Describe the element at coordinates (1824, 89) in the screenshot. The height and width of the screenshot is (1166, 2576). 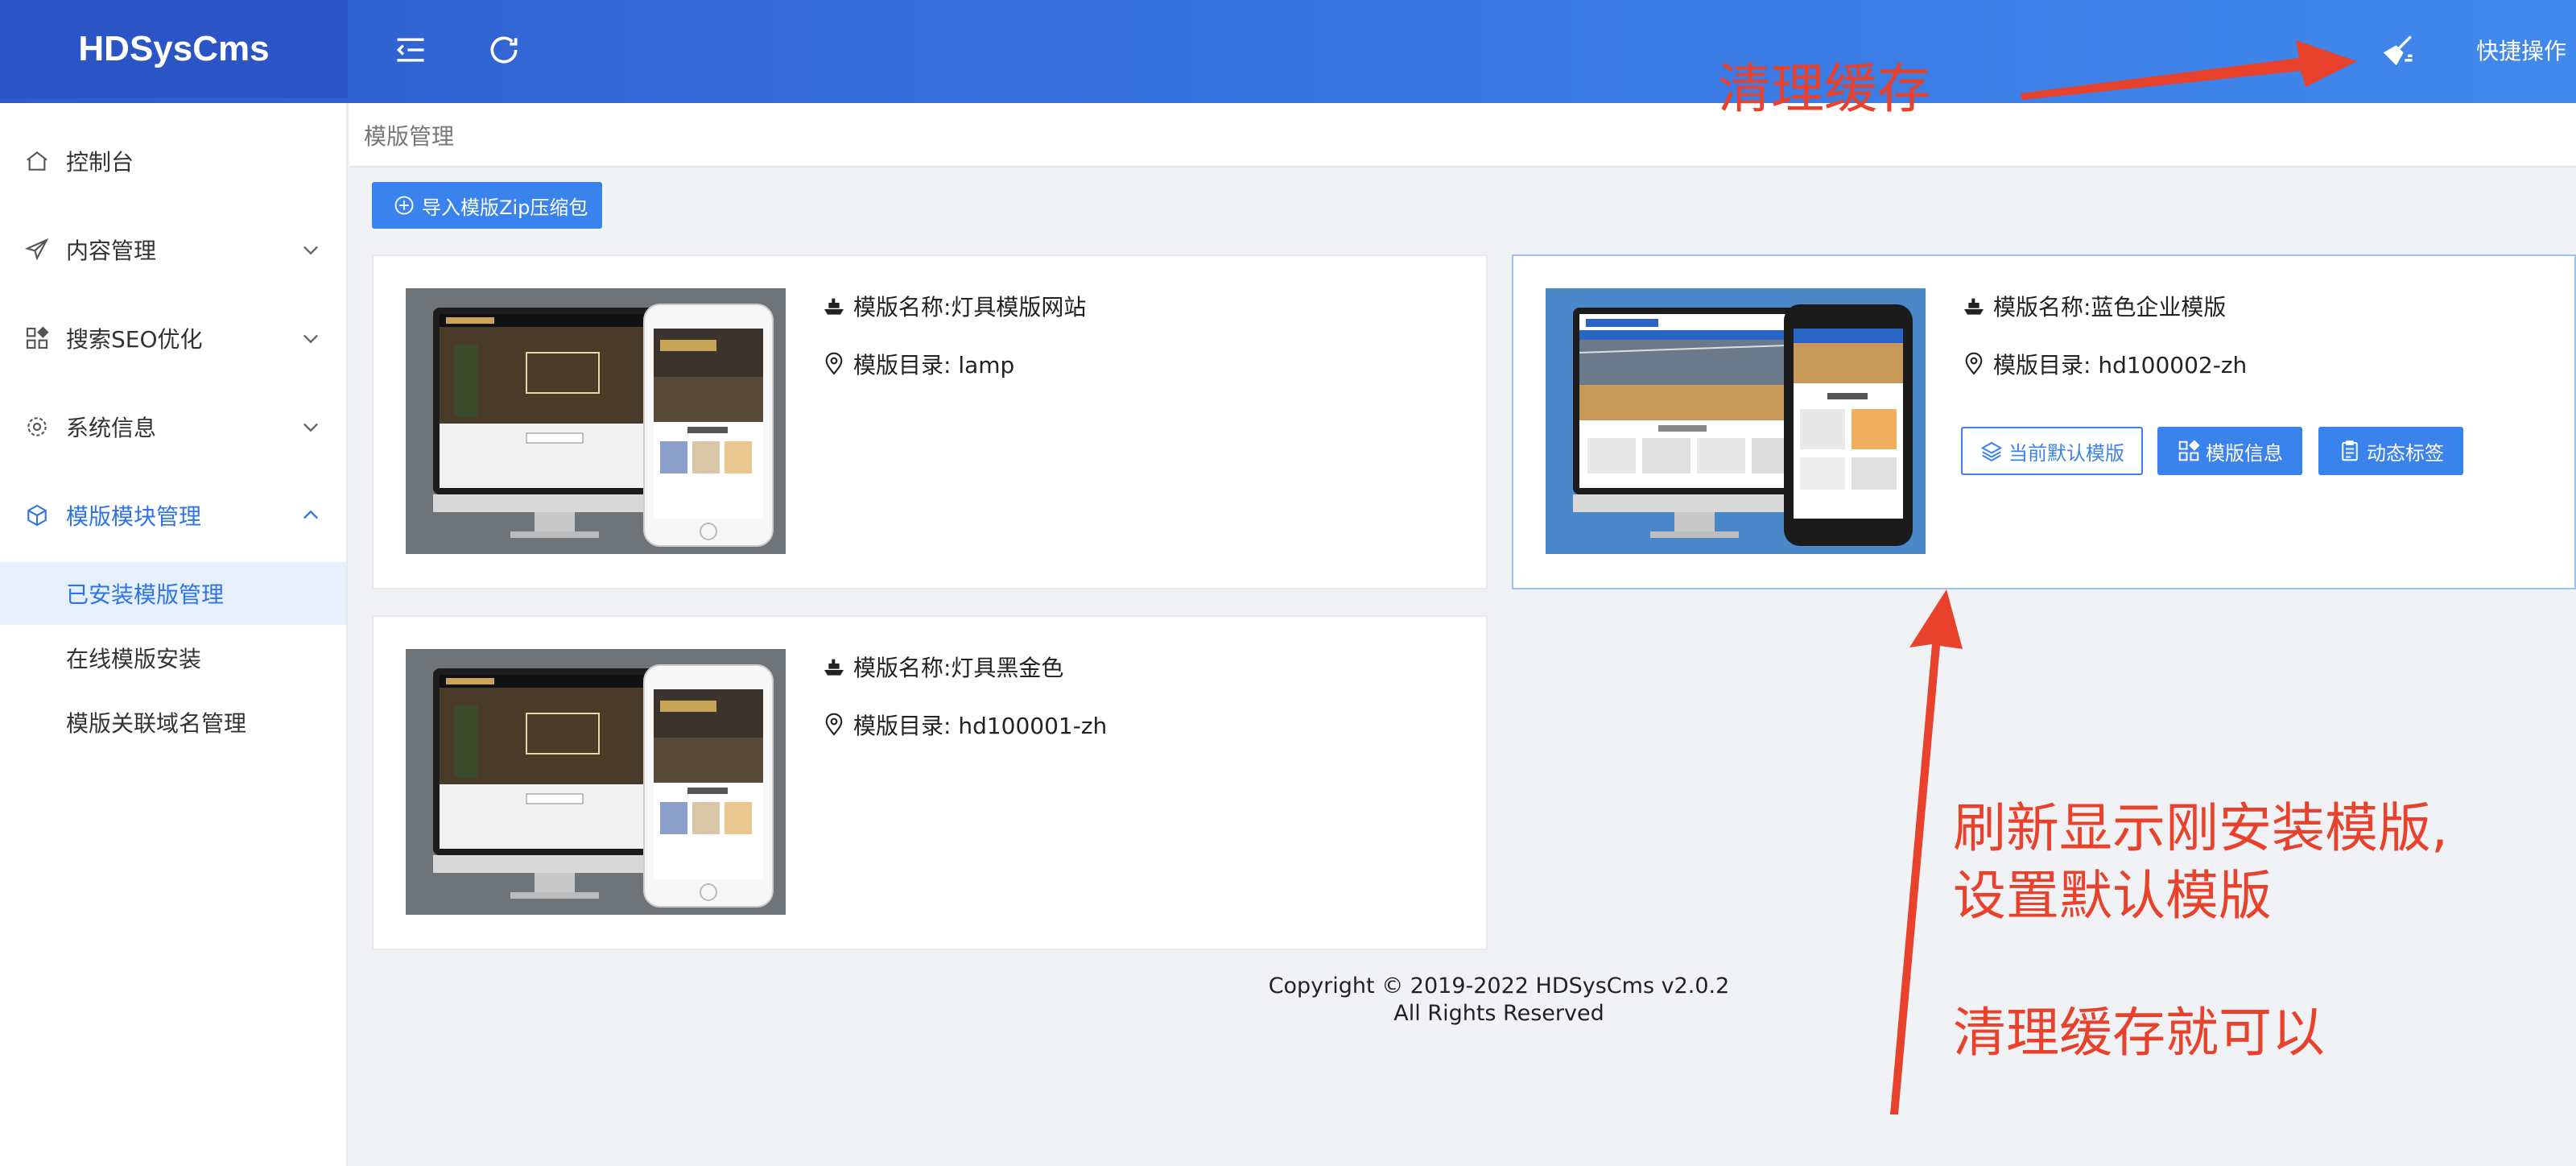
I see `annotation-clear-cache: 清理缓存` at that location.